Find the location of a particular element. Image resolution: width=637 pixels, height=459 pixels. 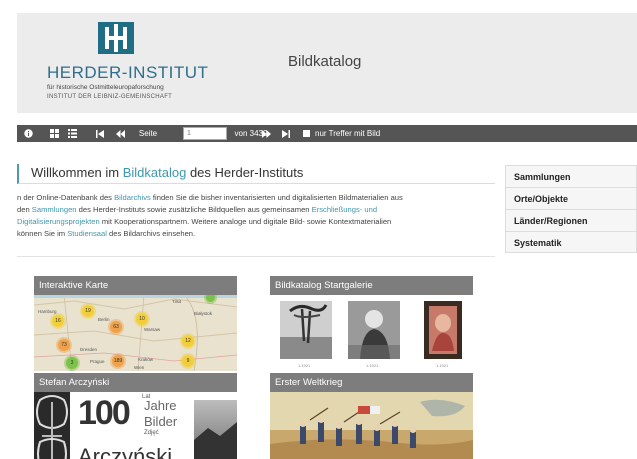

info-icon is located at coordinates (28, 133).